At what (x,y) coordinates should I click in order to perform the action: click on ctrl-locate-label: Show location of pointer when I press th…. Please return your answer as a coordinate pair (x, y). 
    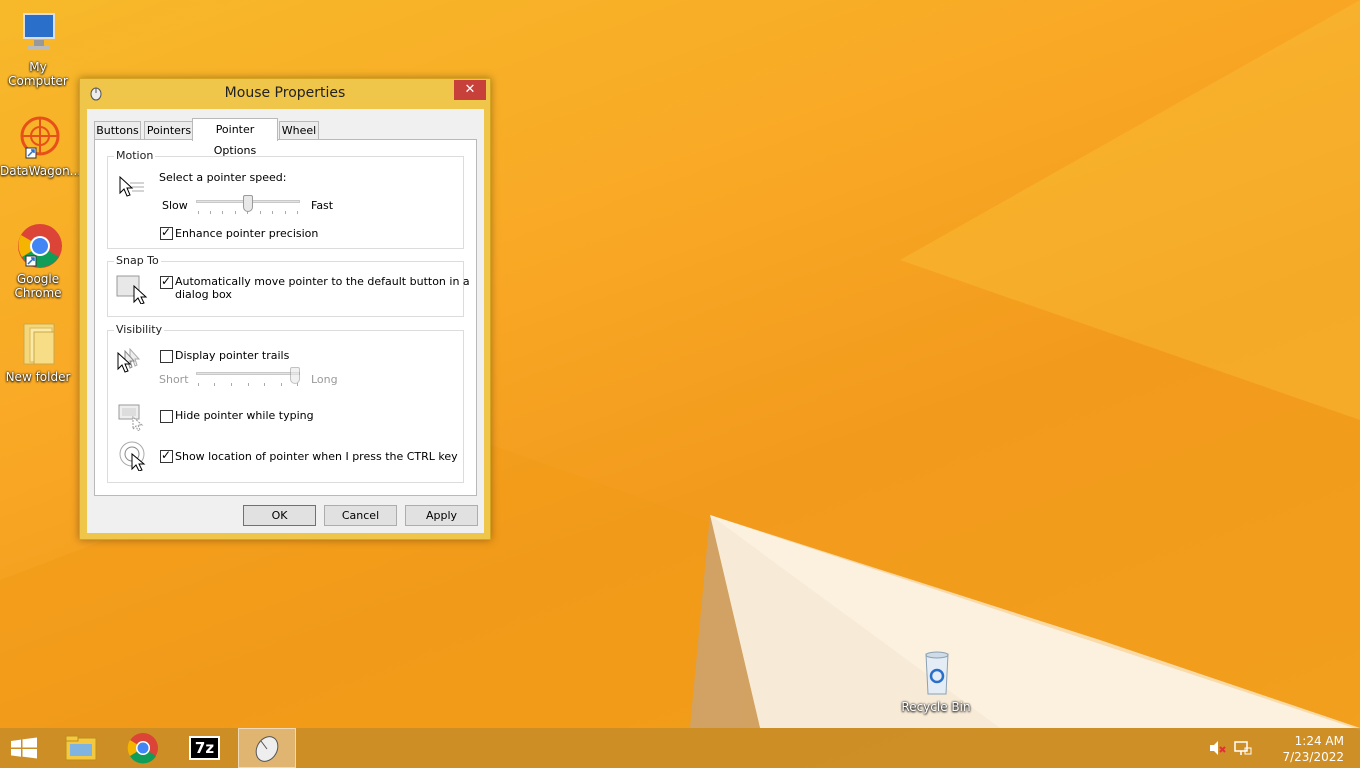
    Looking at the image, I should click on (316, 456).